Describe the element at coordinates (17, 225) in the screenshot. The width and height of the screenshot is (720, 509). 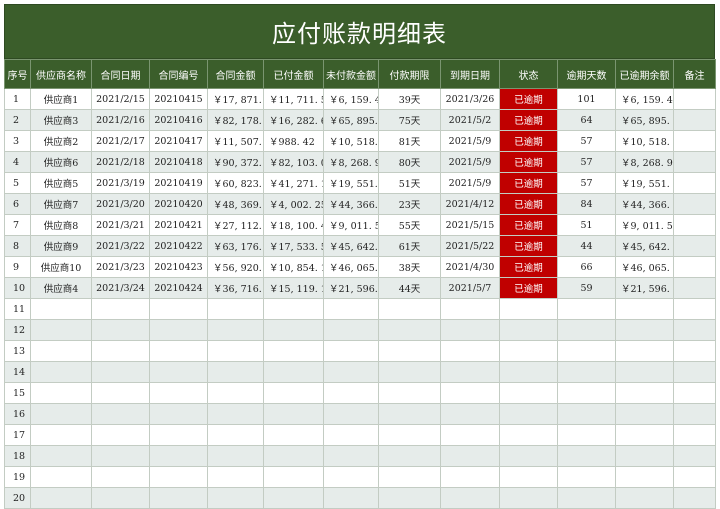
I see `cell-no: 7` at that location.